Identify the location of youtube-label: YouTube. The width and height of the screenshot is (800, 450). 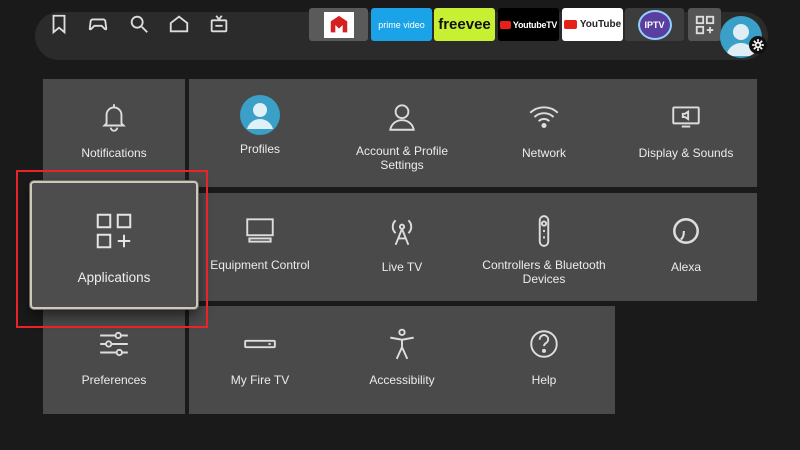
(600, 24).